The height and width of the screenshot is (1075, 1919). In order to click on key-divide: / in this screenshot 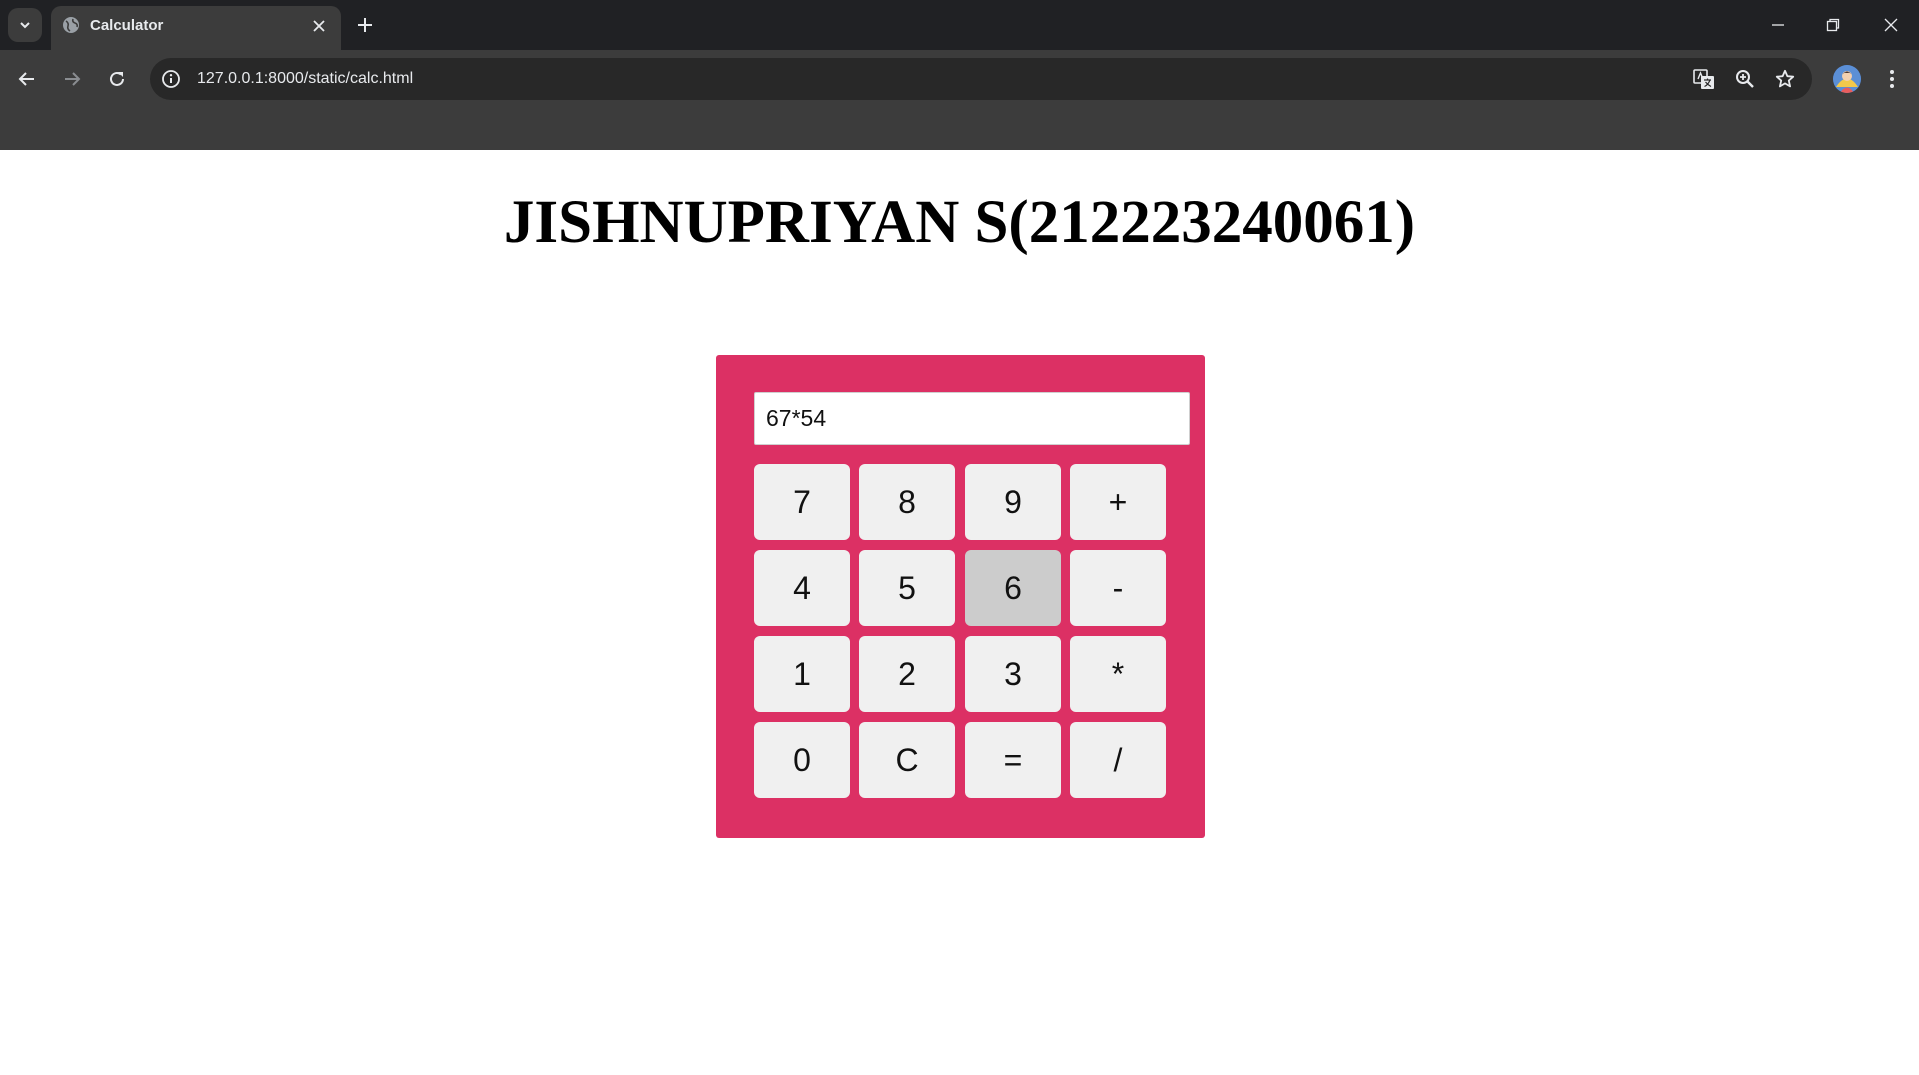, I will do `click(1118, 760)`.